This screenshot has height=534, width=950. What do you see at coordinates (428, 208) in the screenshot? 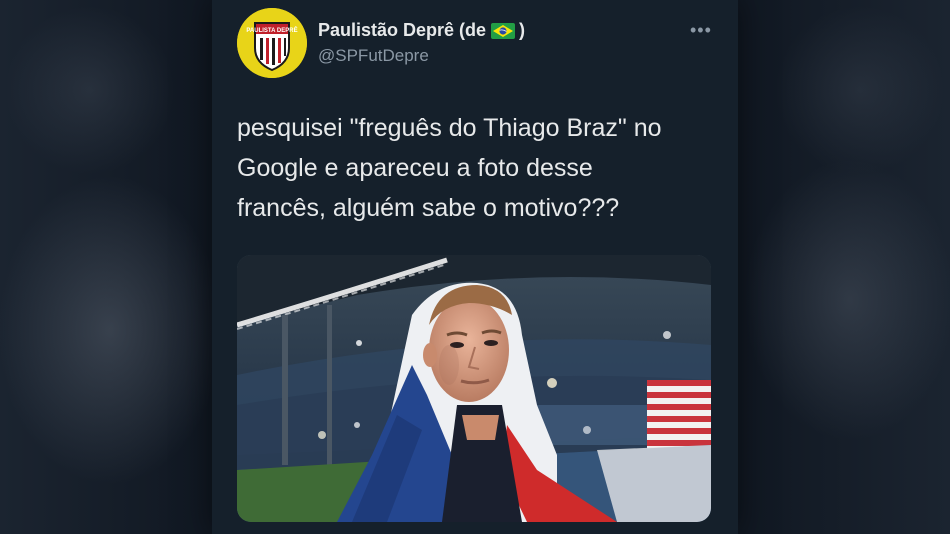
I see `tweet-text-line: francês, alguém sabe o motivo???` at bounding box center [428, 208].